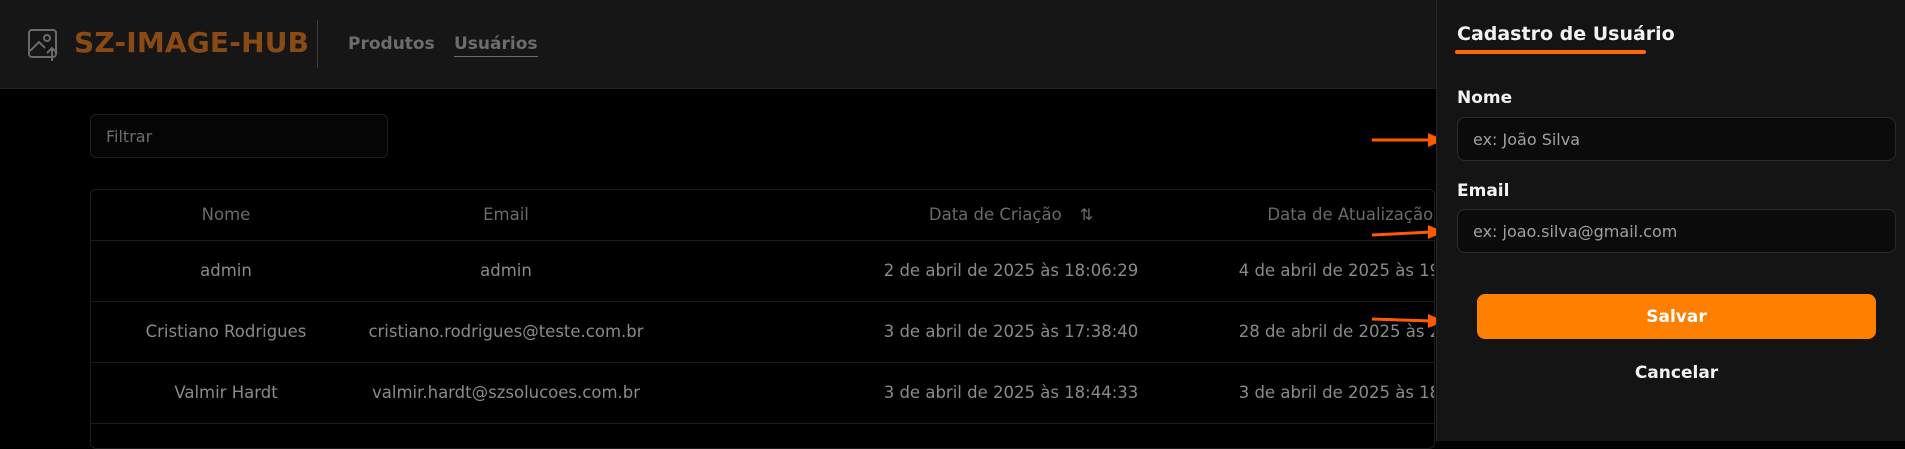  What do you see at coordinates (43, 45) in the screenshot?
I see `image-upload-icon` at bounding box center [43, 45].